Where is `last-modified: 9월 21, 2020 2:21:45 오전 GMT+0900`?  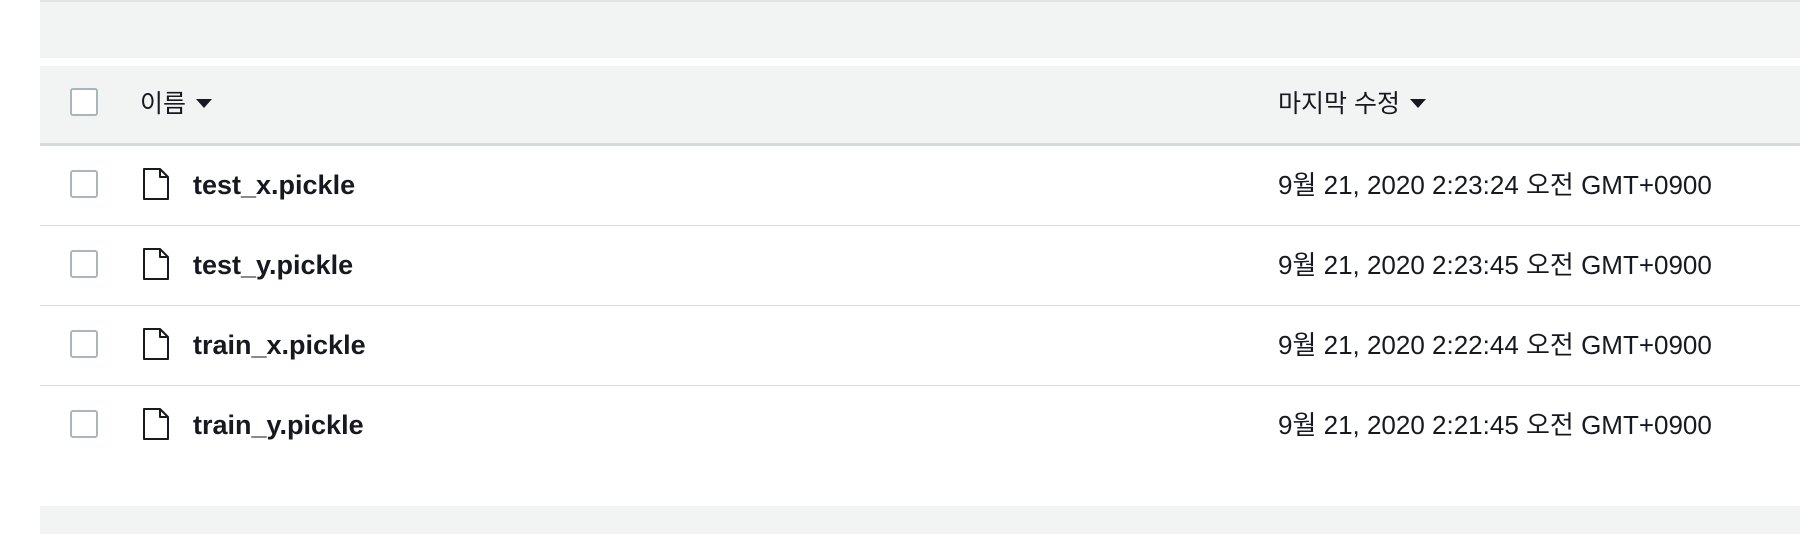
last-modified: 9월 21, 2020 2:21:45 오전 GMT+0900 is located at coordinates (1495, 425).